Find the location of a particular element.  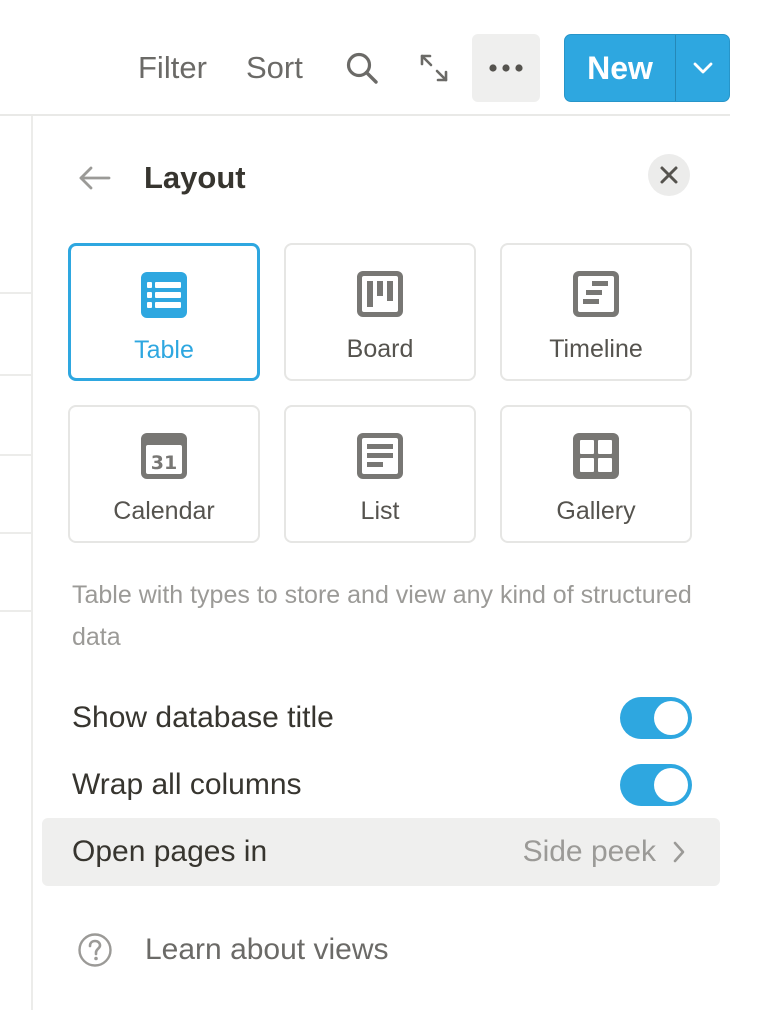

more-options-button is located at coordinates (506, 68).